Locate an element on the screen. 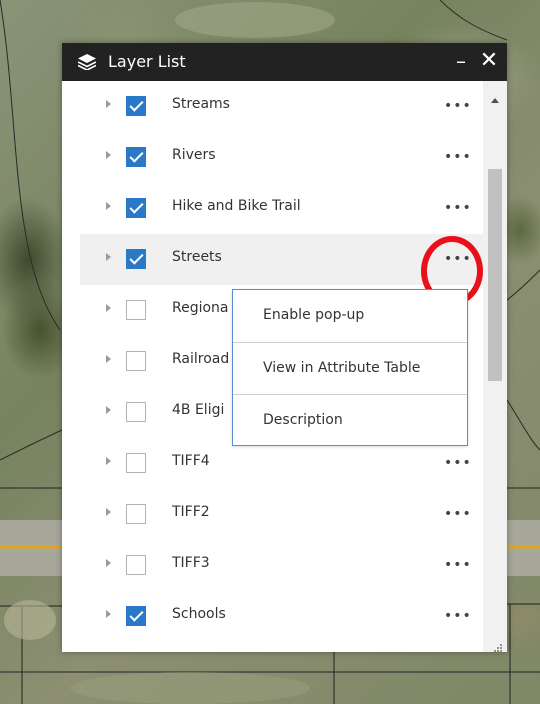 The image size is (540, 704). layers-icon is located at coordinates (87, 62).